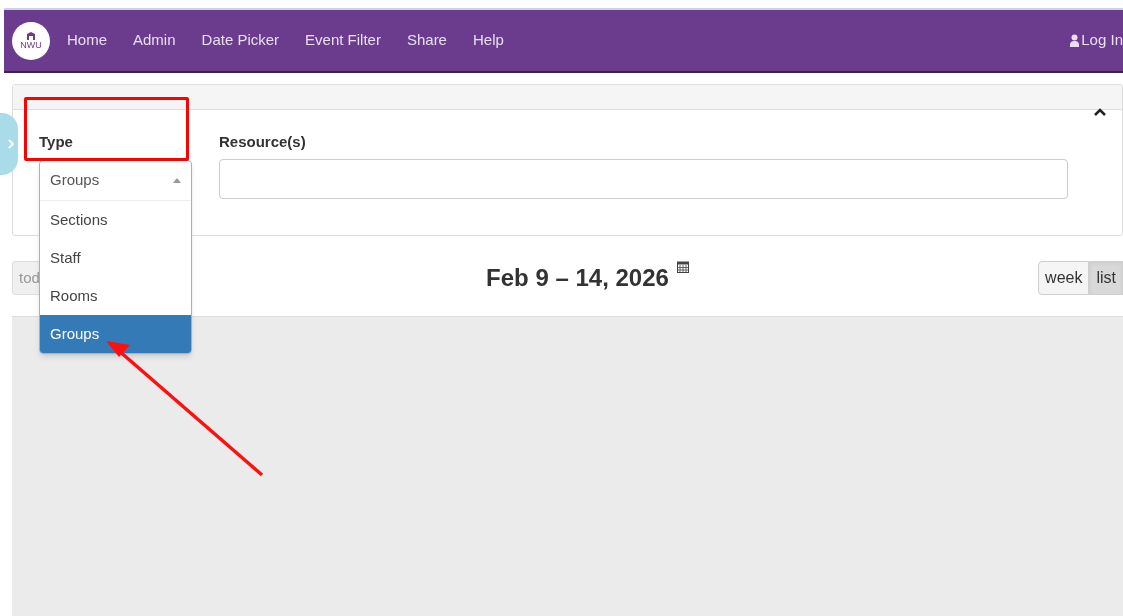 The image size is (1123, 616). Describe the element at coordinates (682, 266) in the screenshot. I see `calendar-icon` at that location.